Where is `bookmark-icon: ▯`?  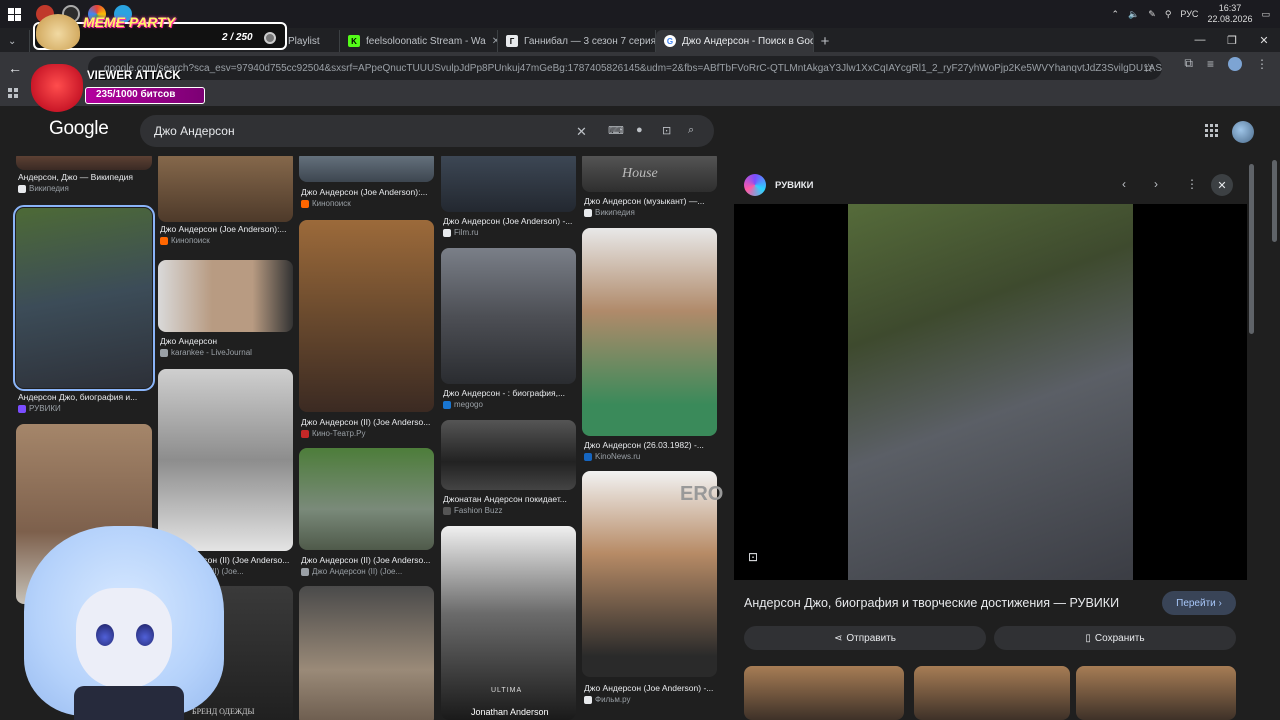
bookmark-icon: ▯ is located at coordinates (1088, 638).